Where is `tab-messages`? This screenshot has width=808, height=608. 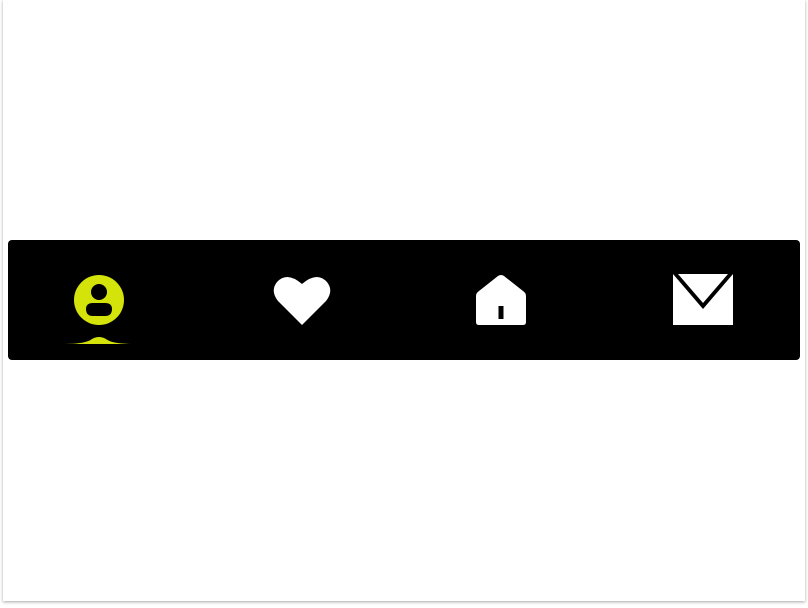 tab-messages is located at coordinates (701, 300).